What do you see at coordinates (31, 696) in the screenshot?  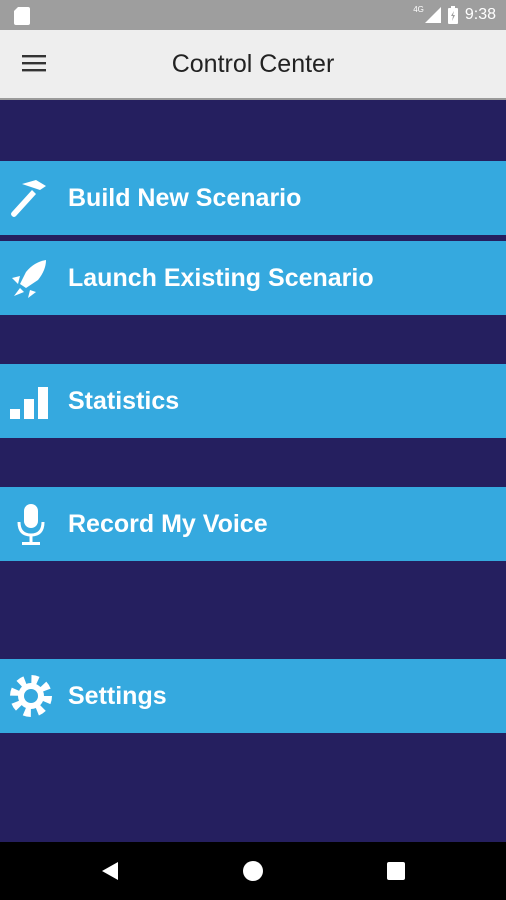 I see `gear-icon` at bounding box center [31, 696].